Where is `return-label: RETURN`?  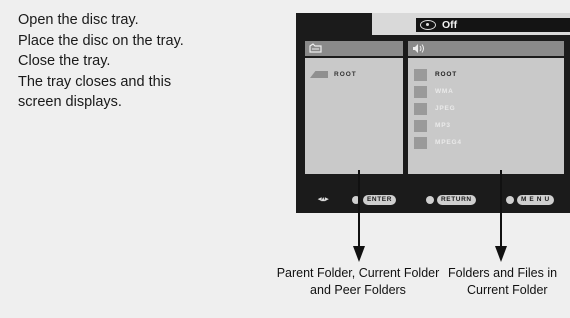 return-label: RETURN is located at coordinates (456, 200).